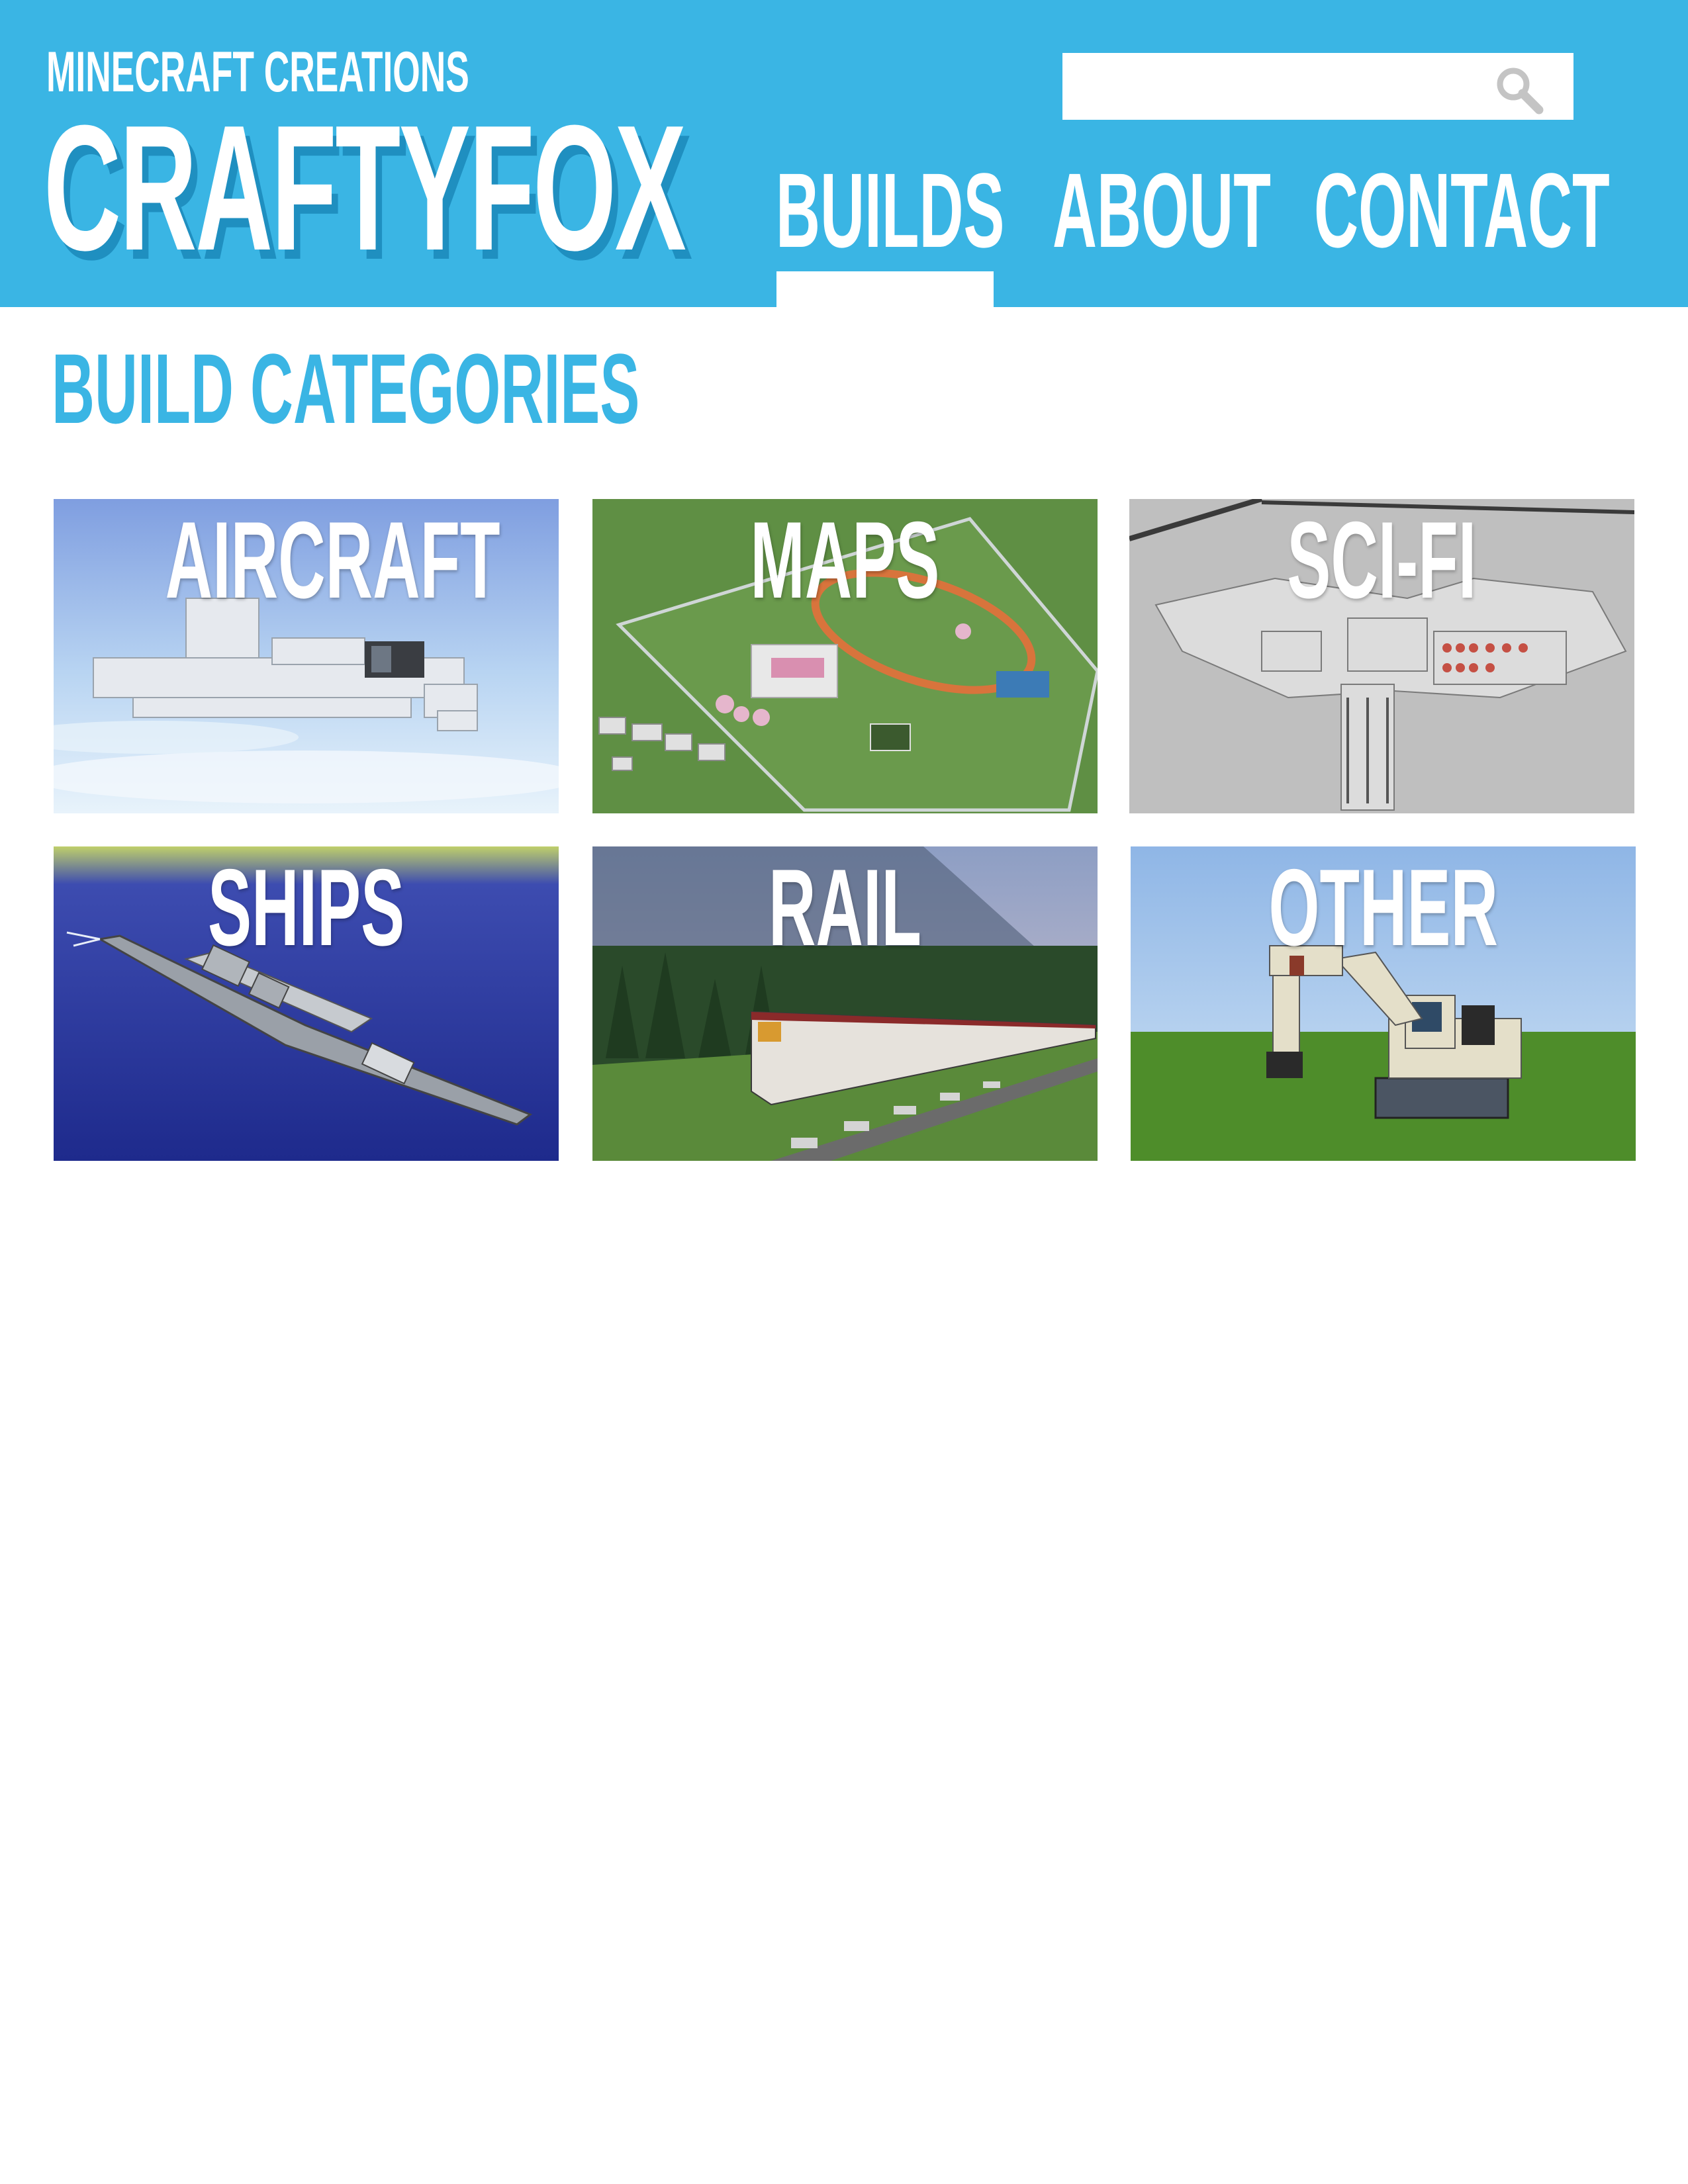 This screenshot has height=2184, width=1688. Describe the element at coordinates (1519, 90) in the screenshot. I see `search-icon` at that location.